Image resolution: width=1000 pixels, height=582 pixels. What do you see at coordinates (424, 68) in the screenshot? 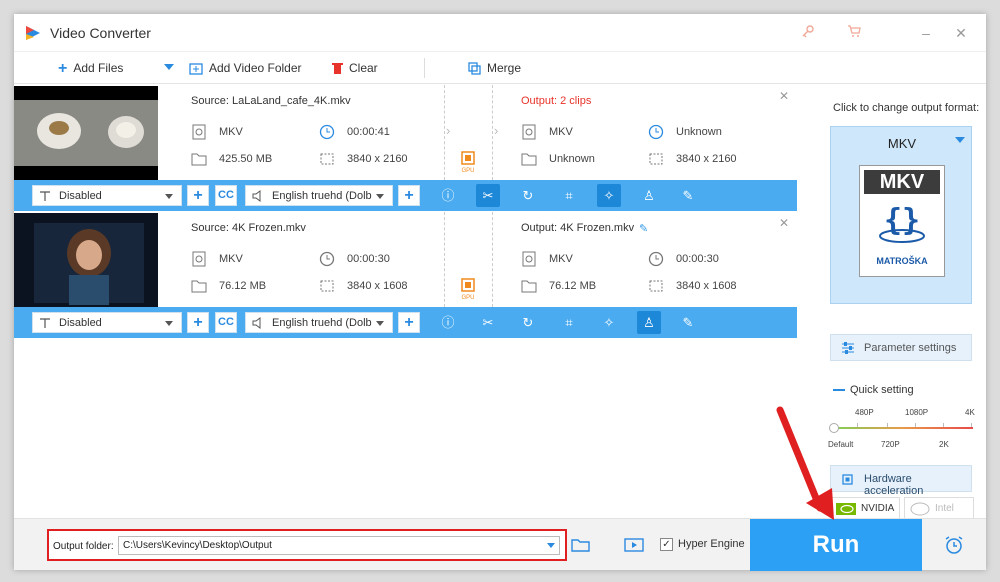
I see `toolbar-divider` at bounding box center [424, 68].